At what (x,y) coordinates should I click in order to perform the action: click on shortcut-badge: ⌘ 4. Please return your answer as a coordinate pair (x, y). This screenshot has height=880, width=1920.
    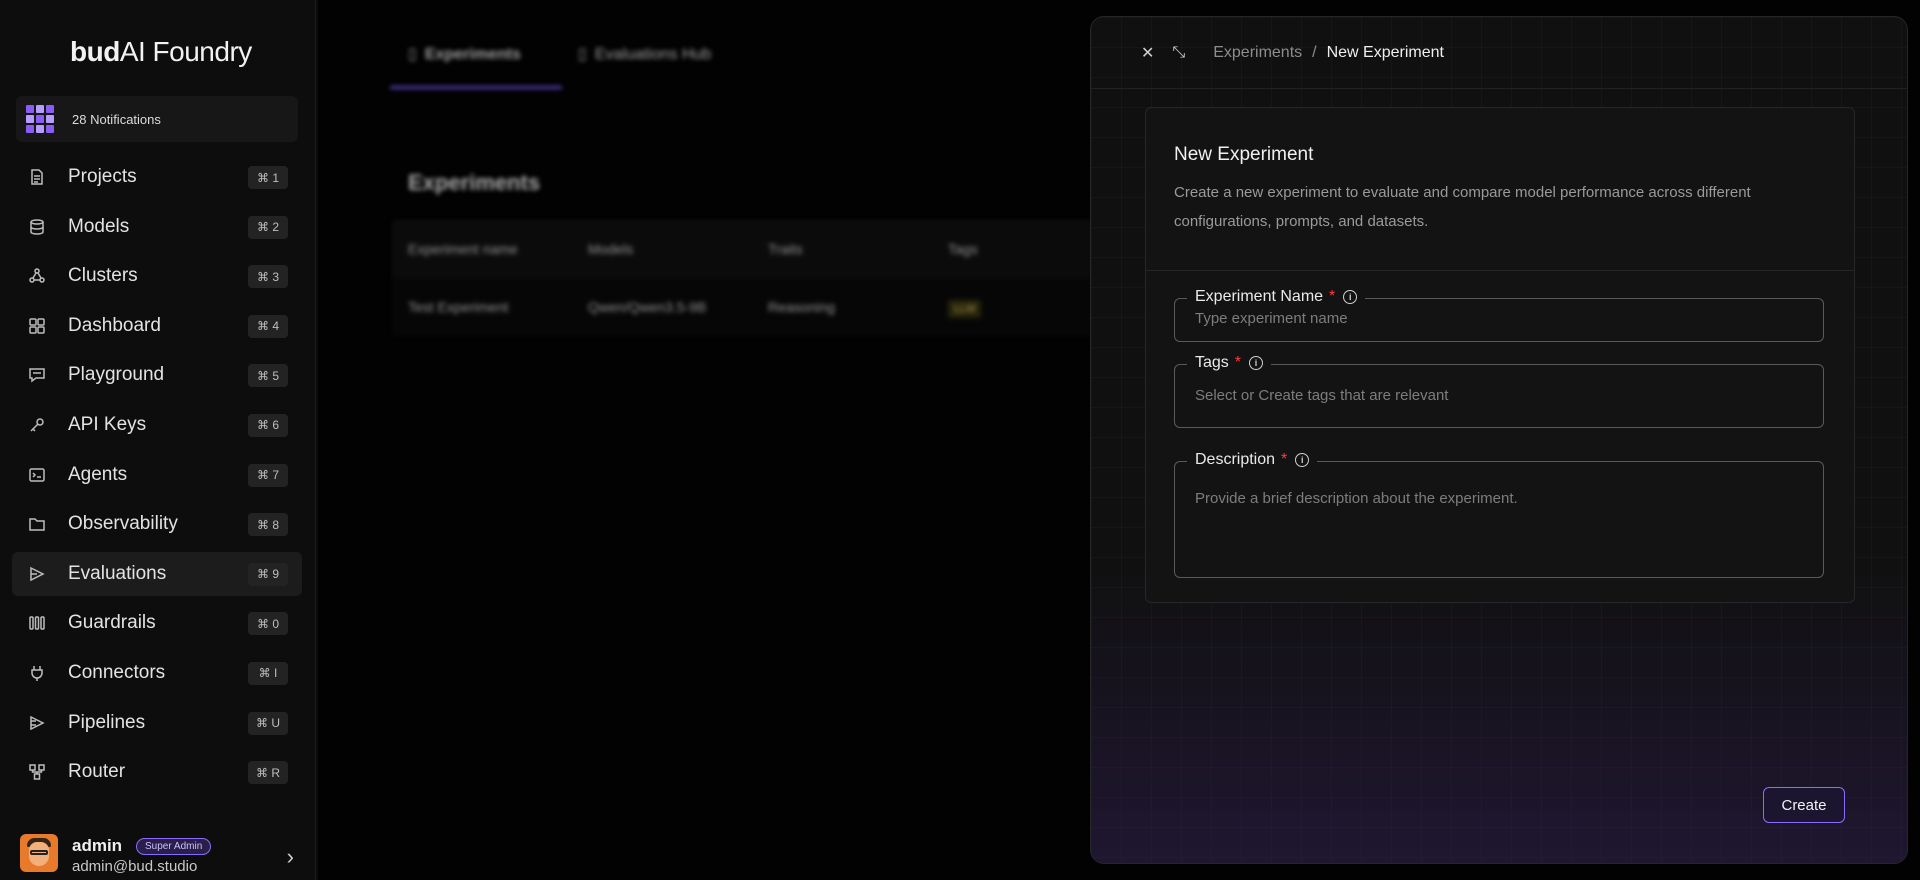
    Looking at the image, I should click on (268, 326).